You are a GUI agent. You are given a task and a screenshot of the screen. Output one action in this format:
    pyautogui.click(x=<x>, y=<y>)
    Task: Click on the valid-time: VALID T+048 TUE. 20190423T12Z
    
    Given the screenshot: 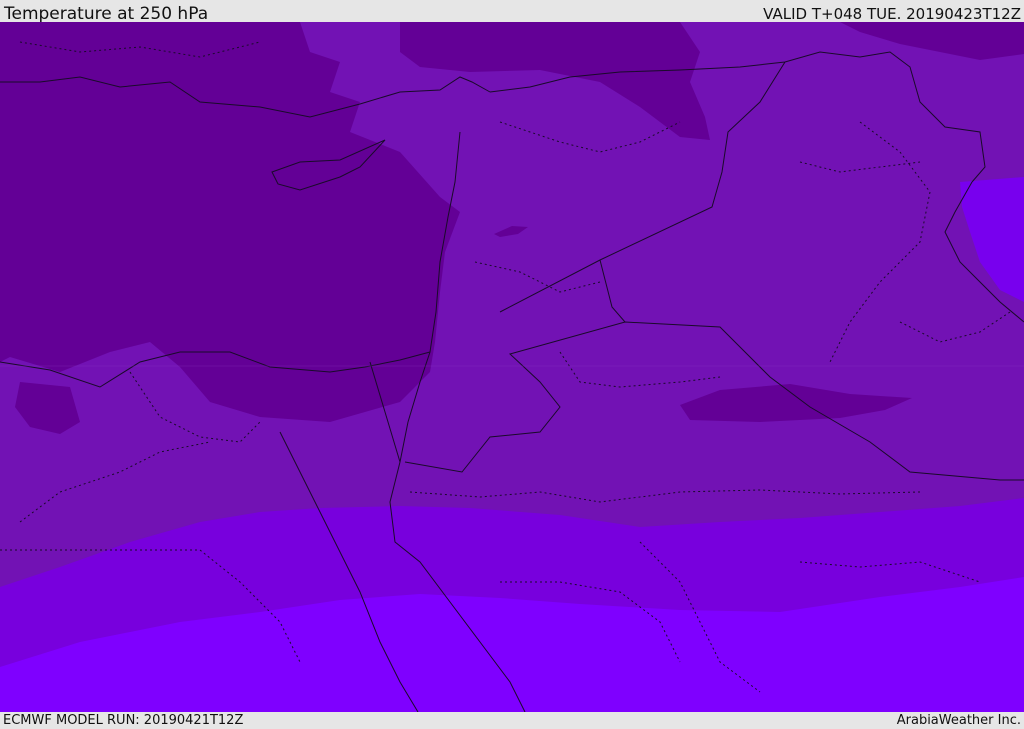 What is the action you would take?
    pyautogui.click(x=892, y=14)
    